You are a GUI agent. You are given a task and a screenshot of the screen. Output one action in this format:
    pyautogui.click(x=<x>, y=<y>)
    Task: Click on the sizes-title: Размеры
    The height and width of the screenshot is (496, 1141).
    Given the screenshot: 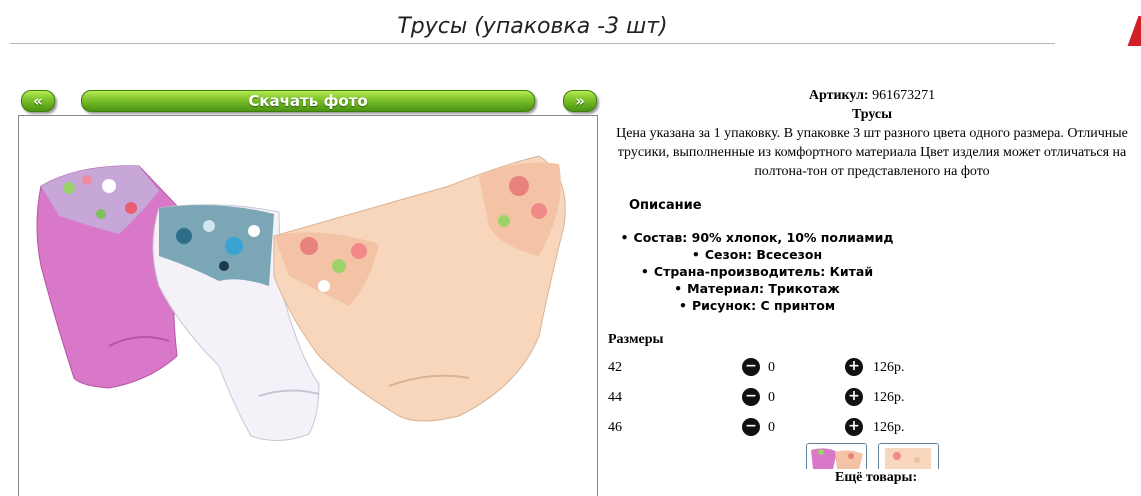 What is the action you would take?
    pyautogui.click(x=636, y=339)
    